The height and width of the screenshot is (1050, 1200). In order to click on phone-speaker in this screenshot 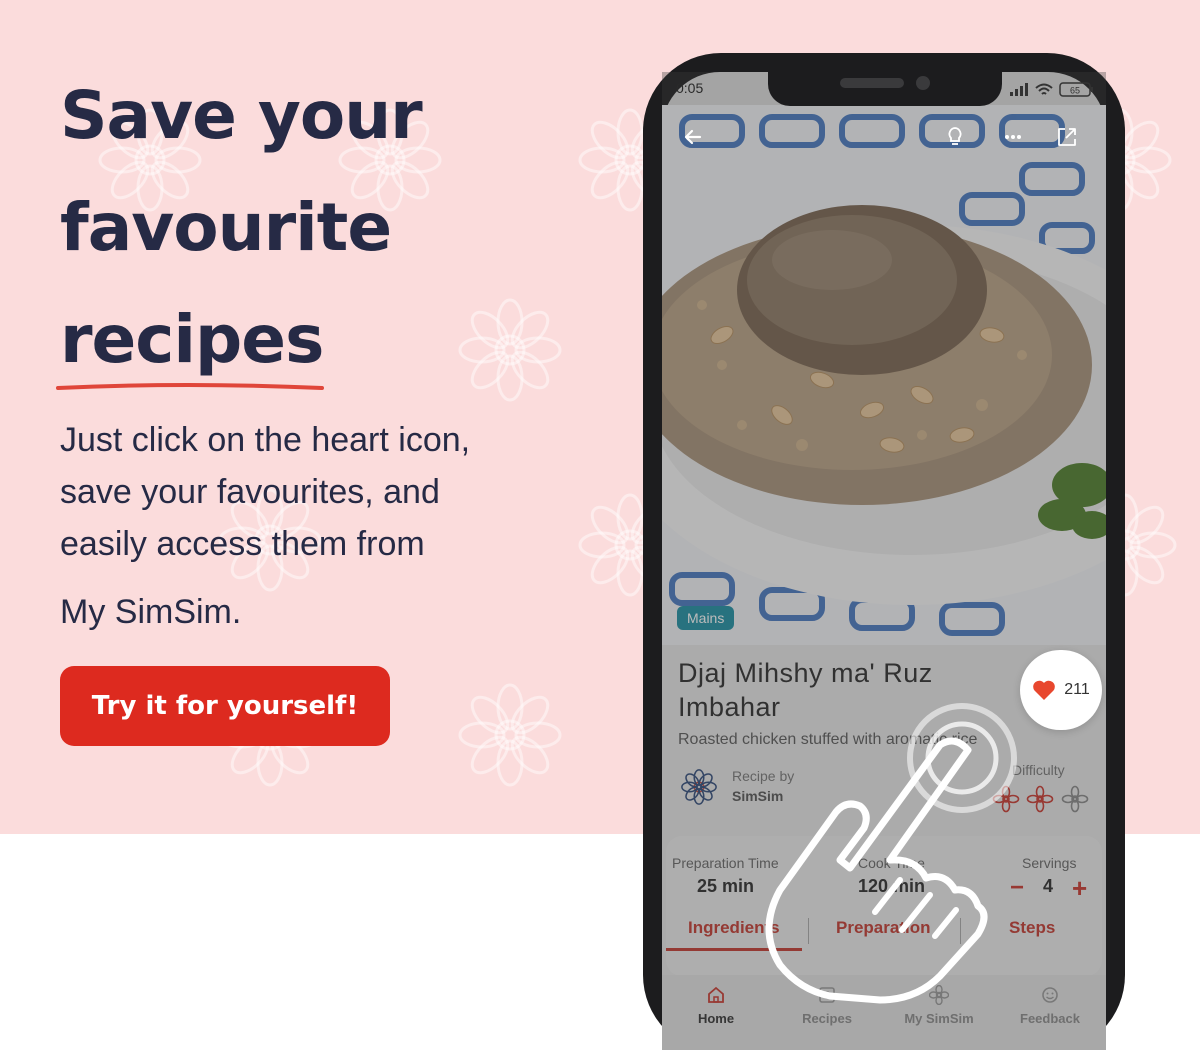, I will do `click(872, 83)`.